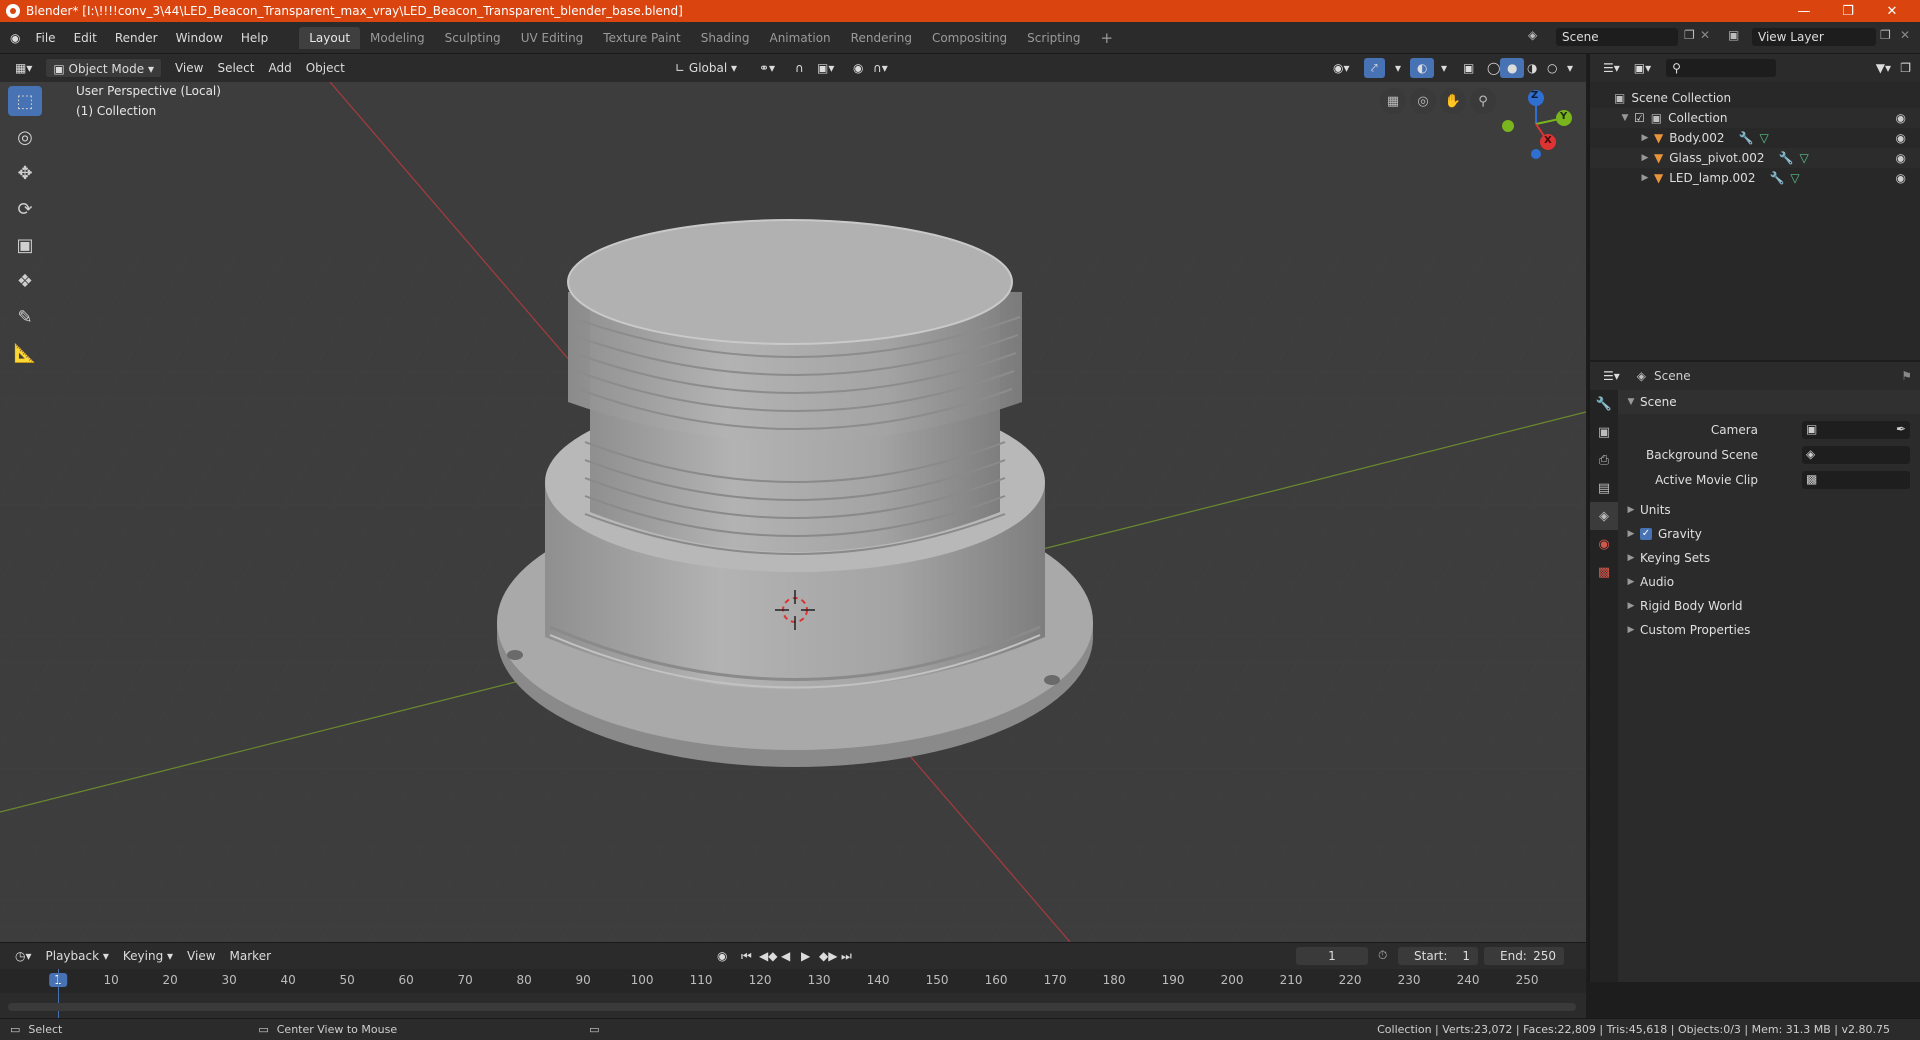 The image size is (1920, 1040). What do you see at coordinates (1604, 460) in the screenshot?
I see `tab-output-icon: ⎙` at bounding box center [1604, 460].